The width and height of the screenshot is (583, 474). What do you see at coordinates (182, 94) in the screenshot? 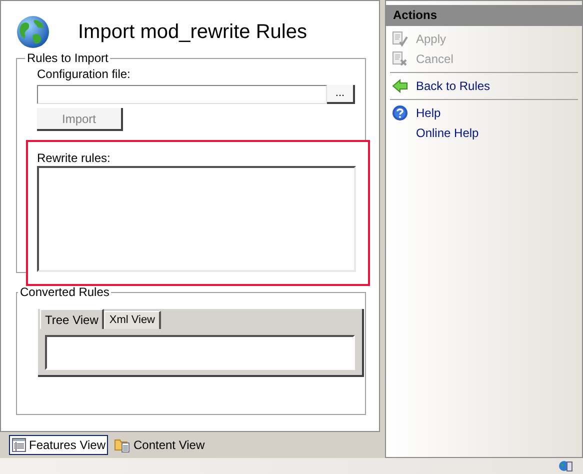
I see `configuration-file-field` at bounding box center [182, 94].